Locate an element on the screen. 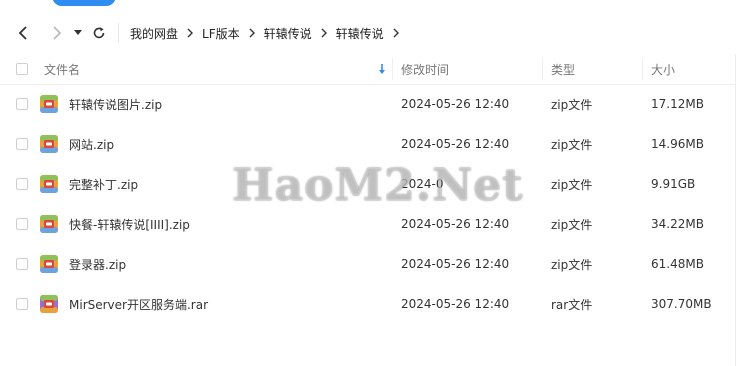 The width and height of the screenshot is (755, 366). select-all-checkbox-wrap is located at coordinates (22, 69).